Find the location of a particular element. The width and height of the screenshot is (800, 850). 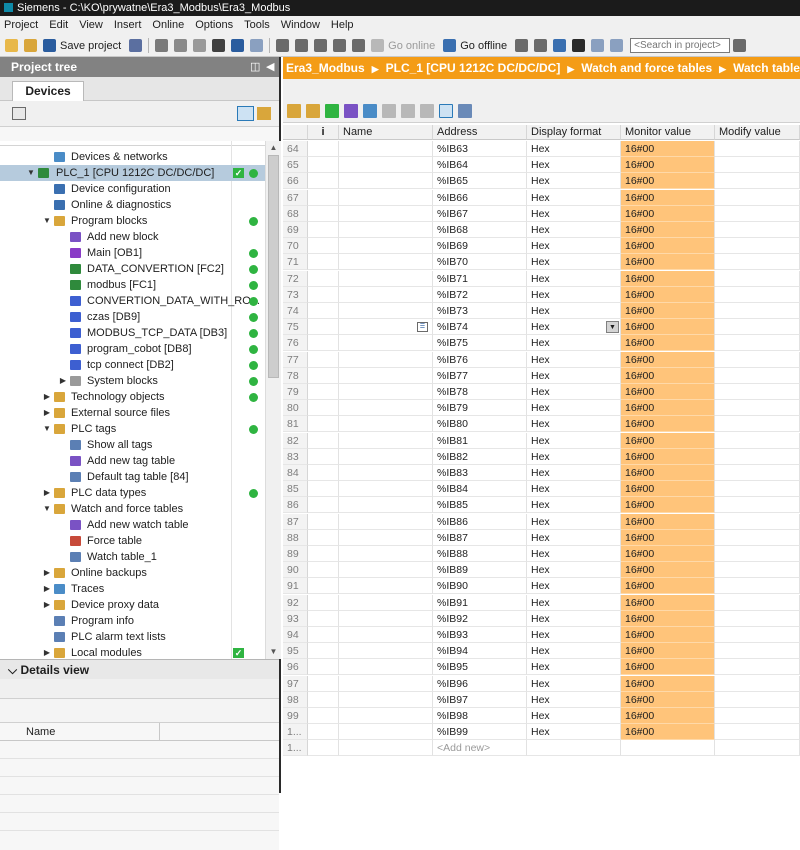

row-address-cell: %IB94 is located at coordinates (480, 651).